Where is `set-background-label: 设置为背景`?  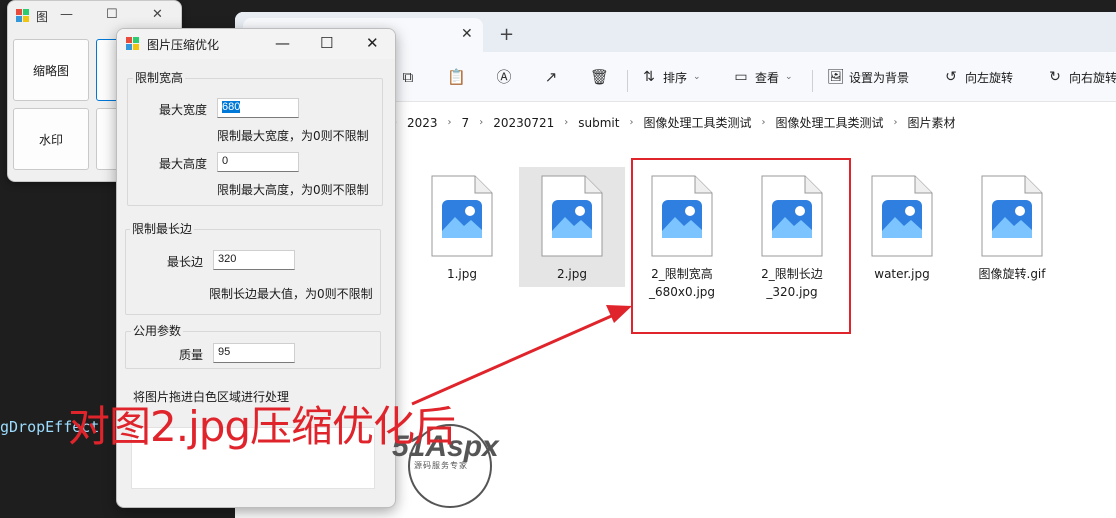
set-background-label: 设置为背景 is located at coordinates (879, 77).